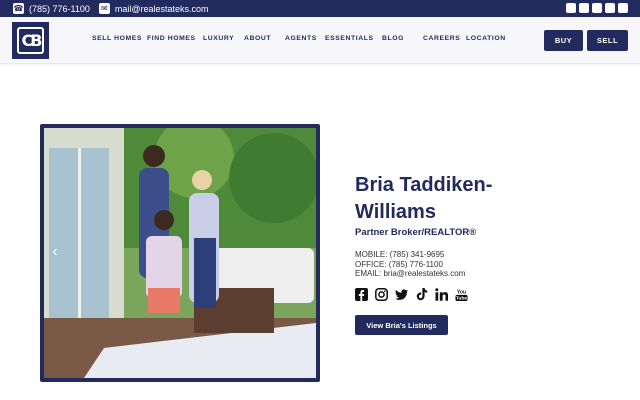  Describe the element at coordinates (411, 294) in the screenshot. I see `agent-social-links: You Tube` at that location.